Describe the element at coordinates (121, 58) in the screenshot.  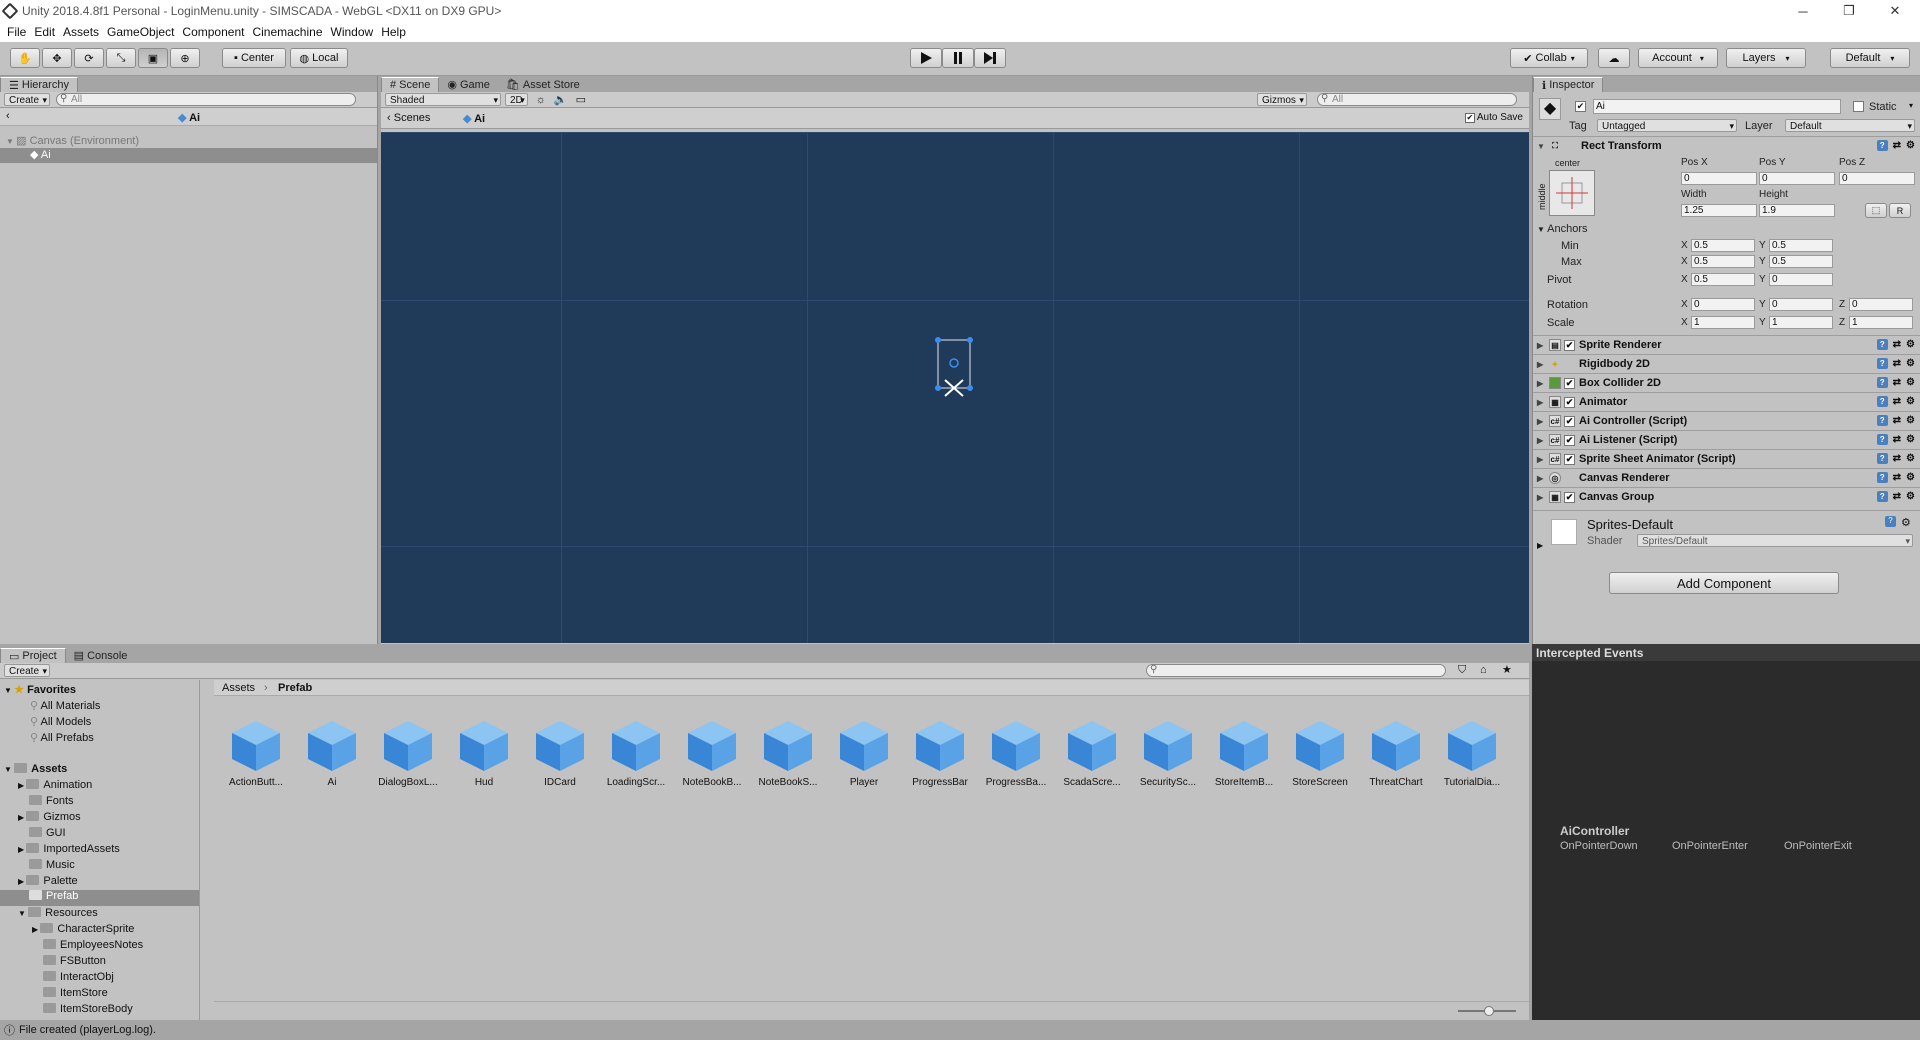
I see `scale-tool-icon: ⤡` at that location.